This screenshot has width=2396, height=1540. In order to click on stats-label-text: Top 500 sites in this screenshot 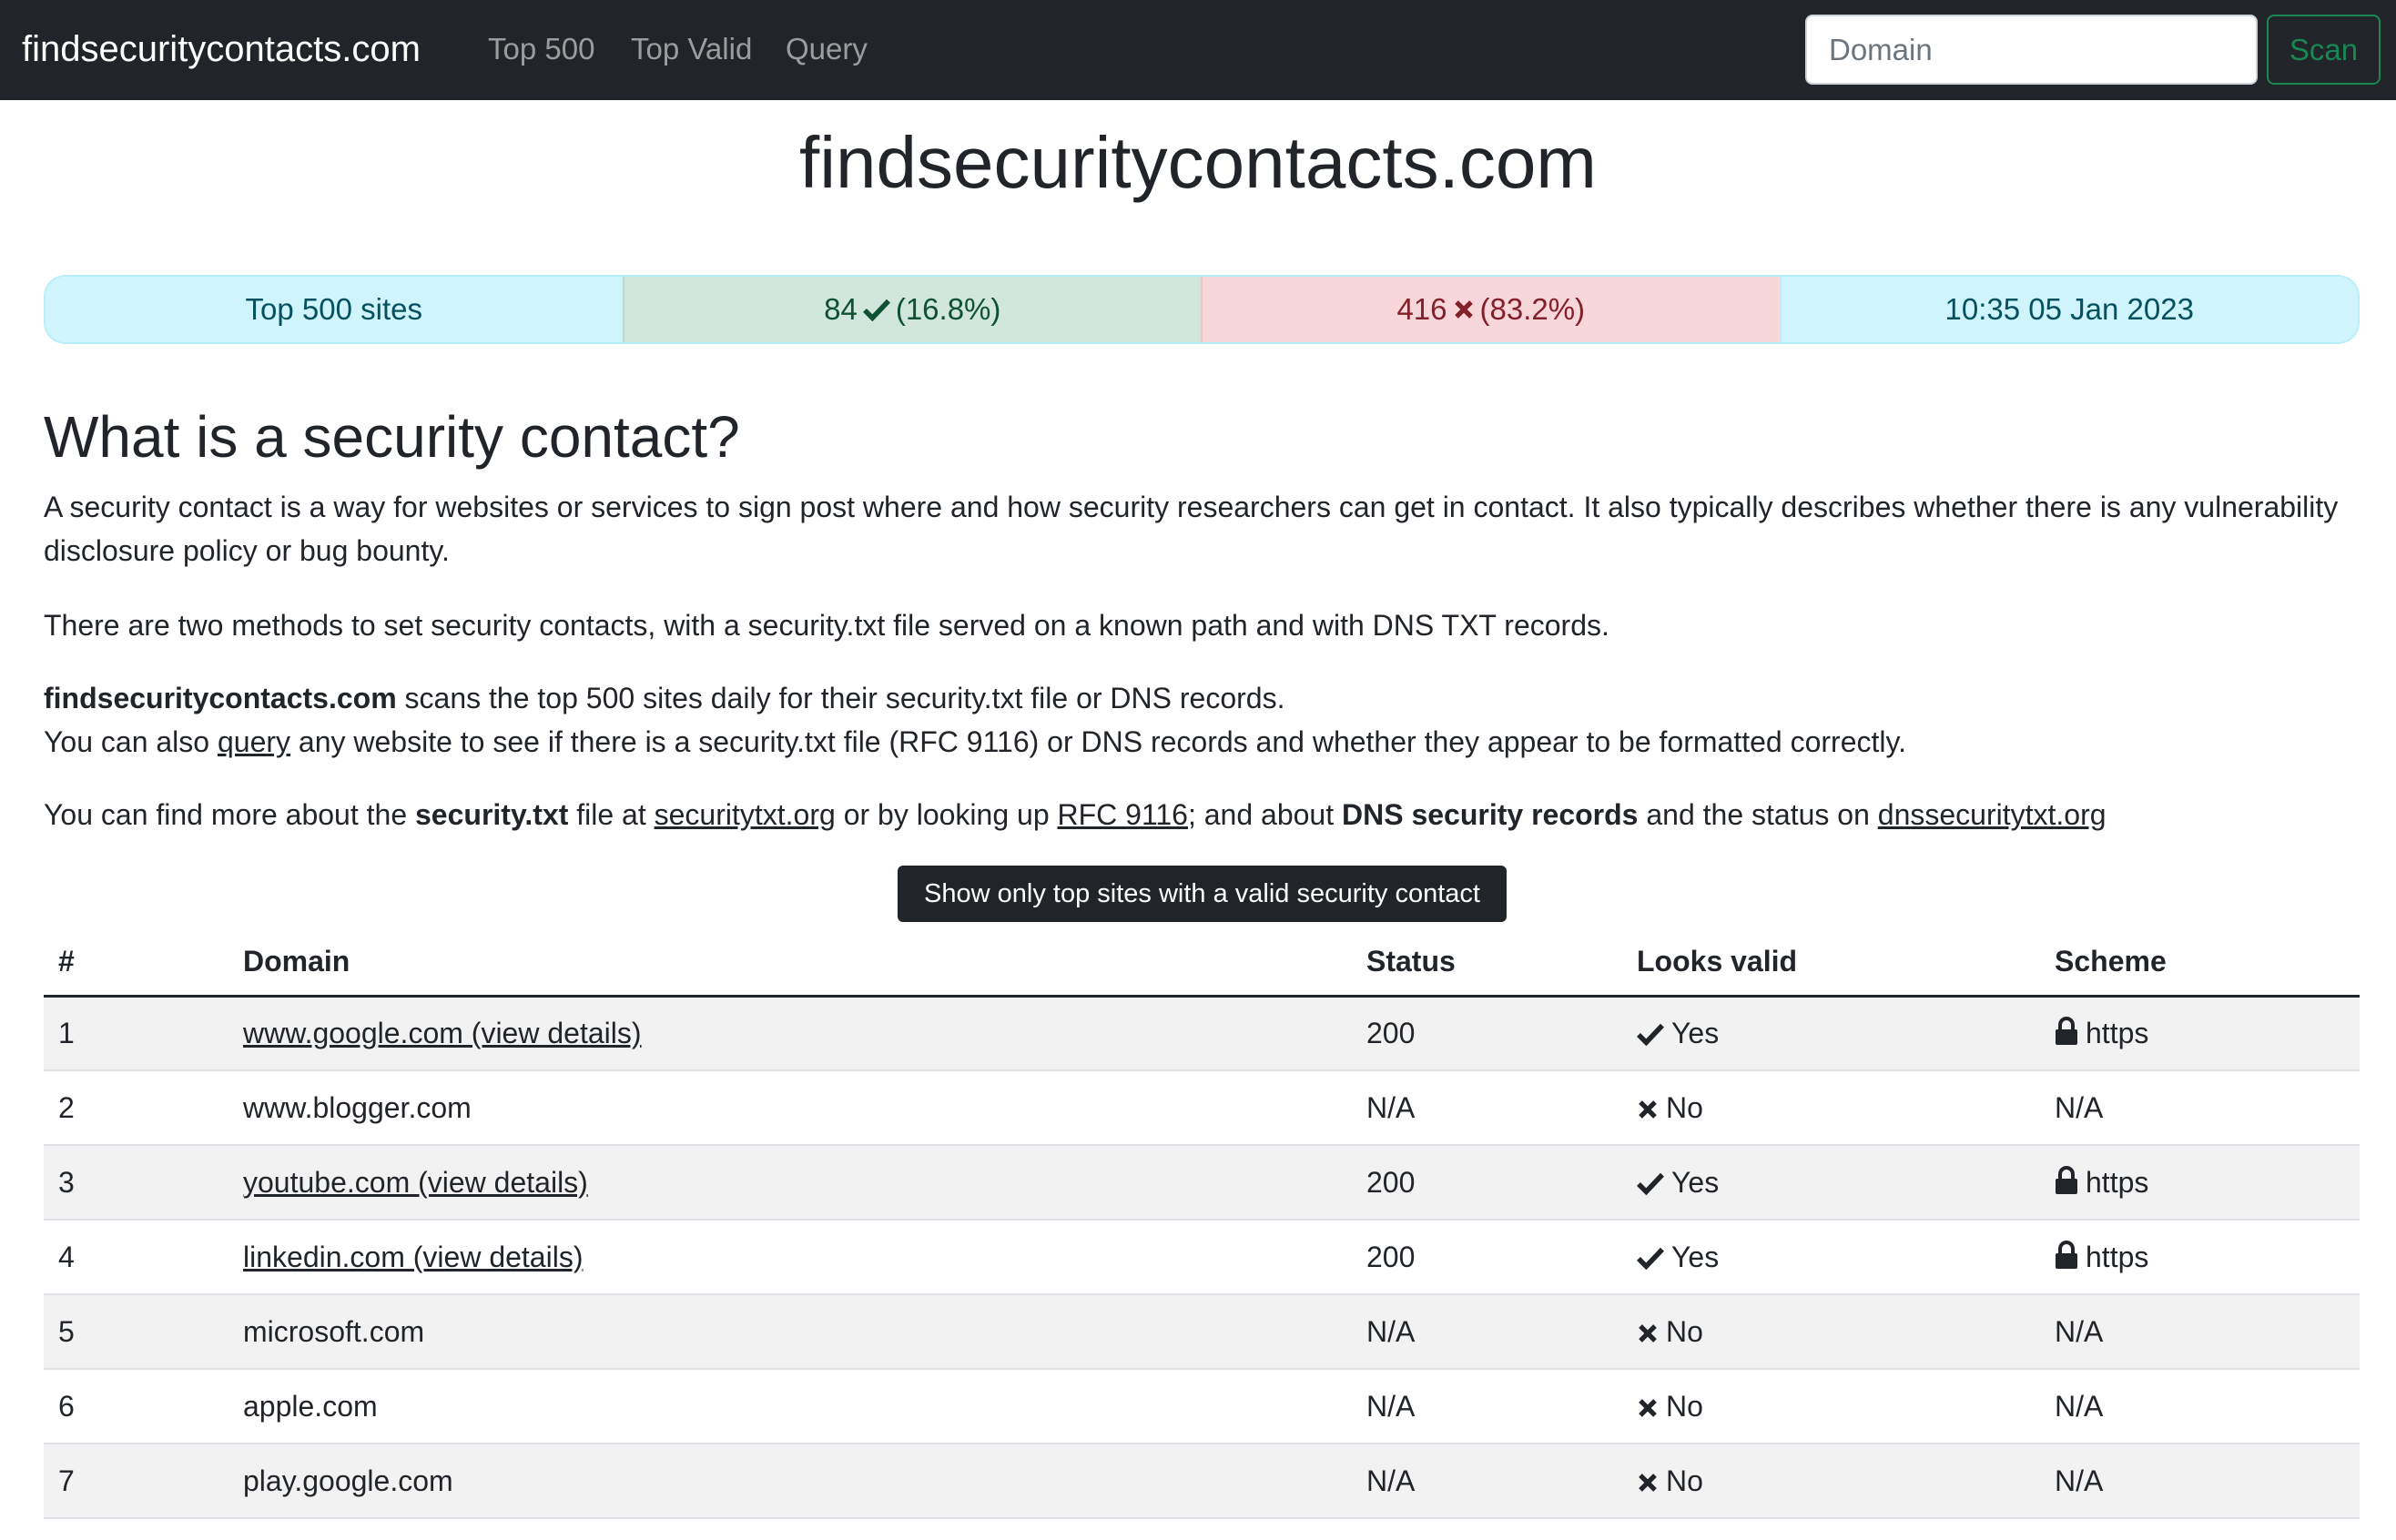, I will do `click(333, 309)`.